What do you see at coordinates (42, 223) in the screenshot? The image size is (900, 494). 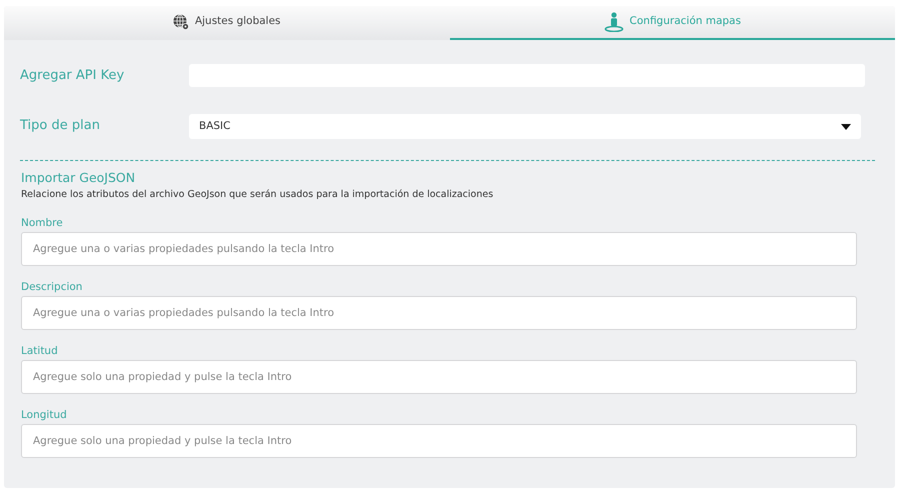 I see `field-label: Nombre` at bounding box center [42, 223].